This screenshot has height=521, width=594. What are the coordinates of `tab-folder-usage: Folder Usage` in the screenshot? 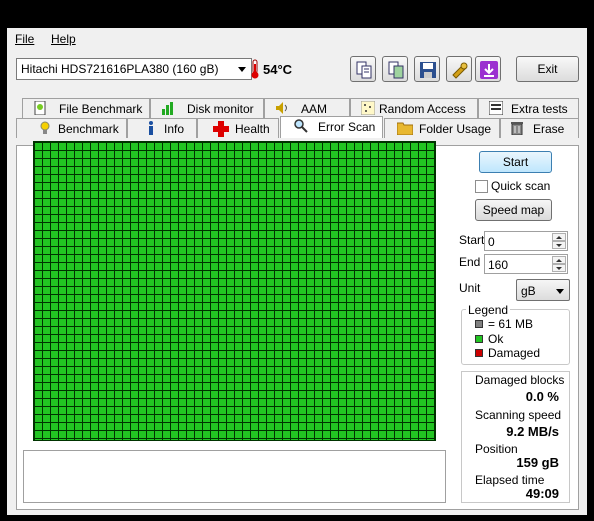 It's located at (442, 128).